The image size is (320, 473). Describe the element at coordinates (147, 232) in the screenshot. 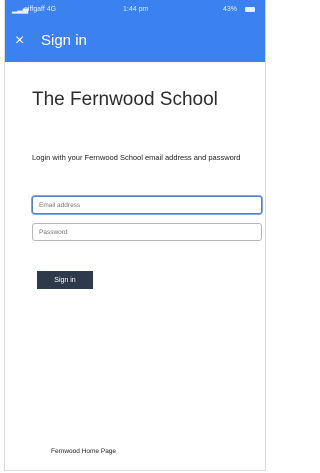

I see `password-field` at that location.